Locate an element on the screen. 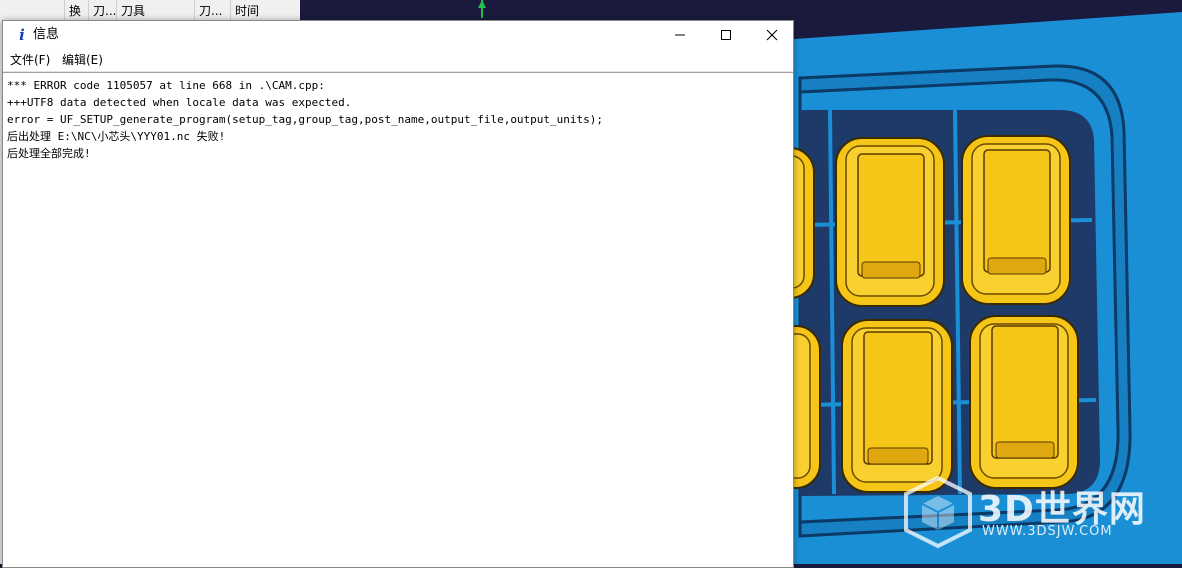  maximize-button is located at coordinates (726, 35).